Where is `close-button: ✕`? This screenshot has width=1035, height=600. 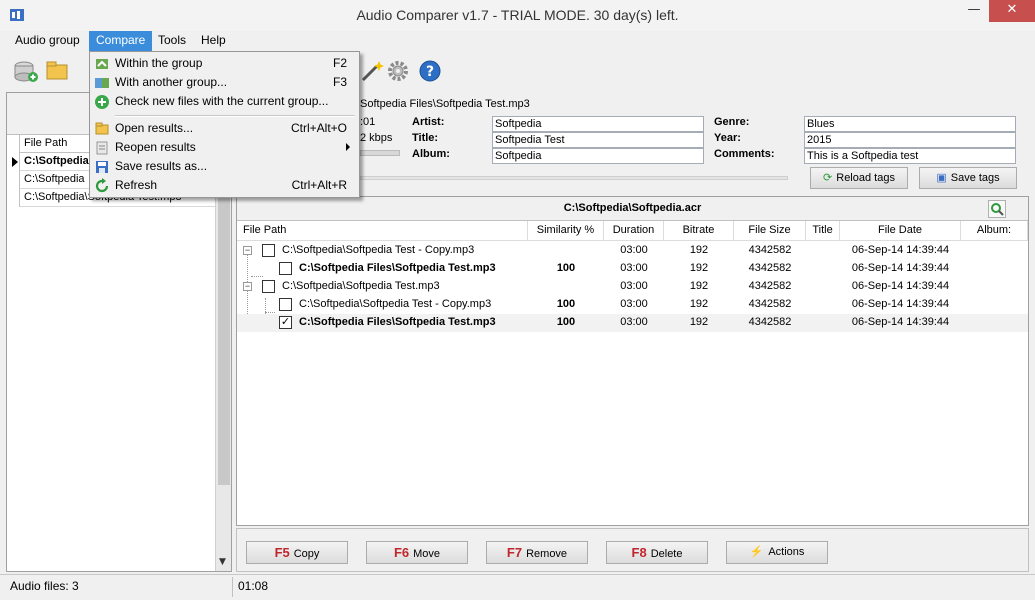
close-button: ✕ is located at coordinates (1012, 11).